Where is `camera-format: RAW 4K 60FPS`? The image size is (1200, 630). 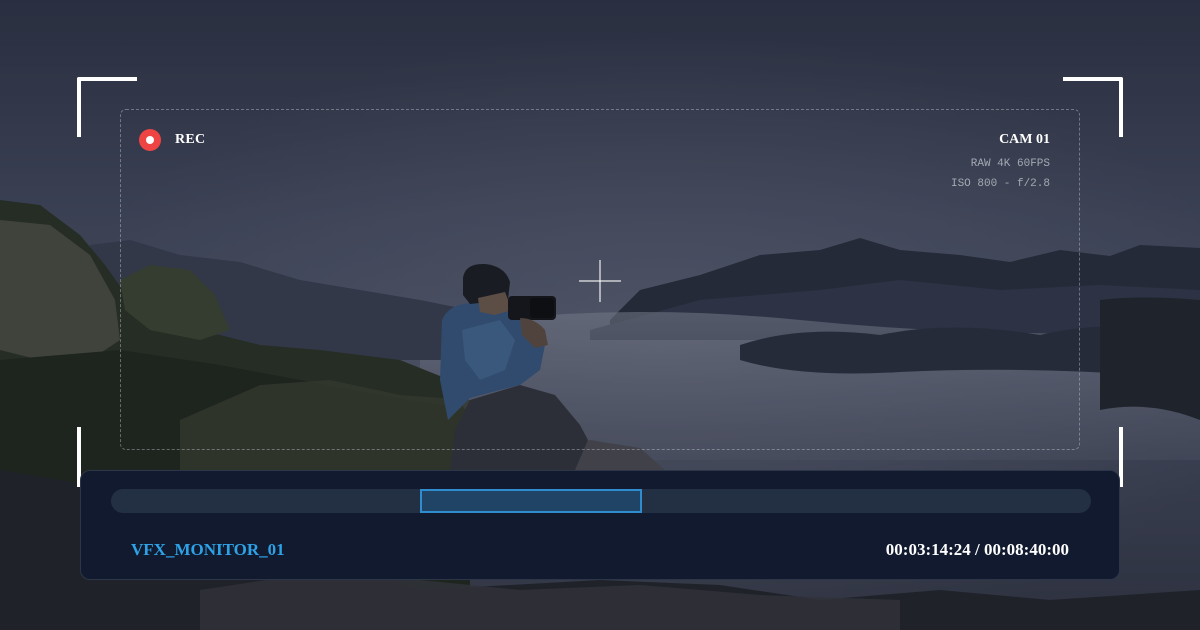 camera-format: RAW 4K 60FPS is located at coordinates (1010, 164).